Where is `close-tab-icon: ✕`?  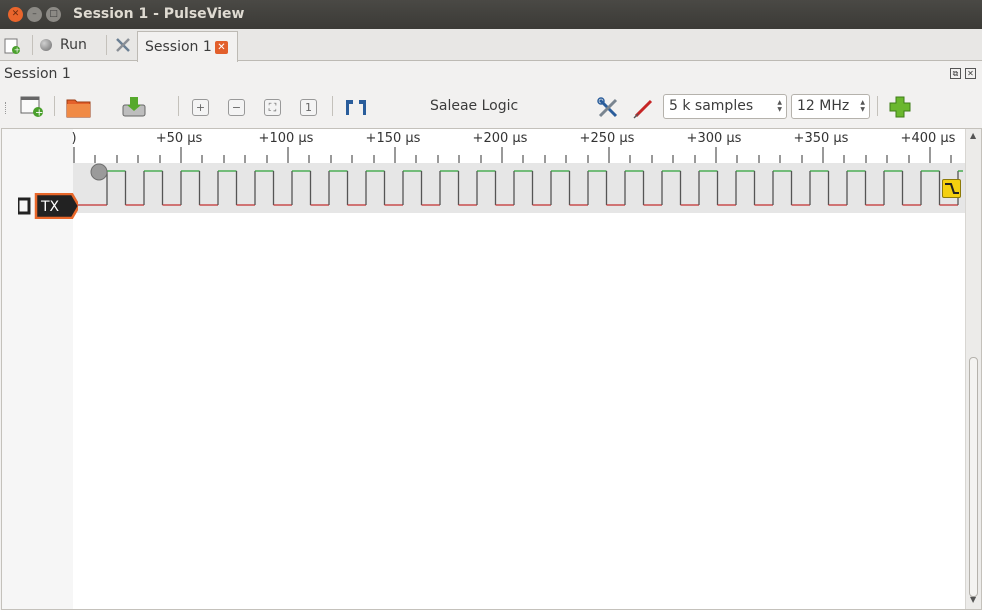 close-tab-icon: ✕ is located at coordinates (221, 47).